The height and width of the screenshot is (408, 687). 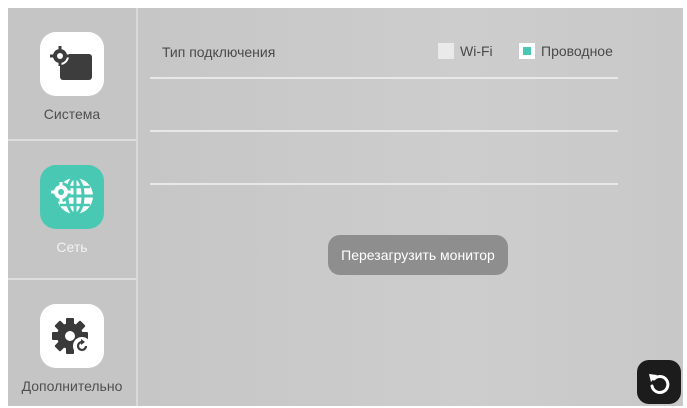 What do you see at coordinates (72, 197) in the screenshot?
I see `network-globe-gear-icon` at bounding box center [72, 197].